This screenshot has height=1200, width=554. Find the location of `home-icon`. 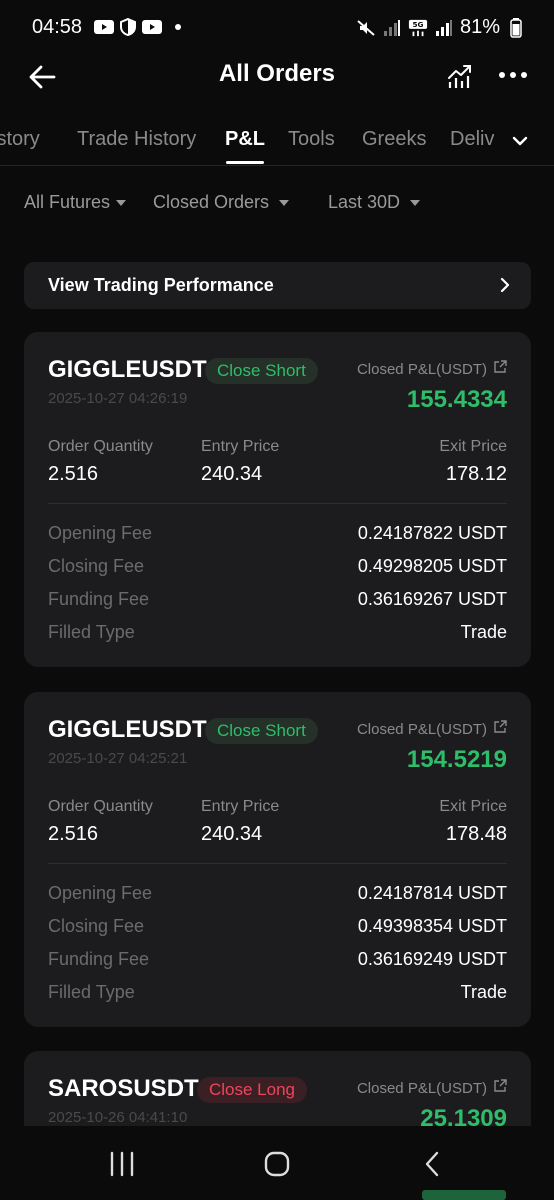

home-icon is located at coordinates (277, 1164).